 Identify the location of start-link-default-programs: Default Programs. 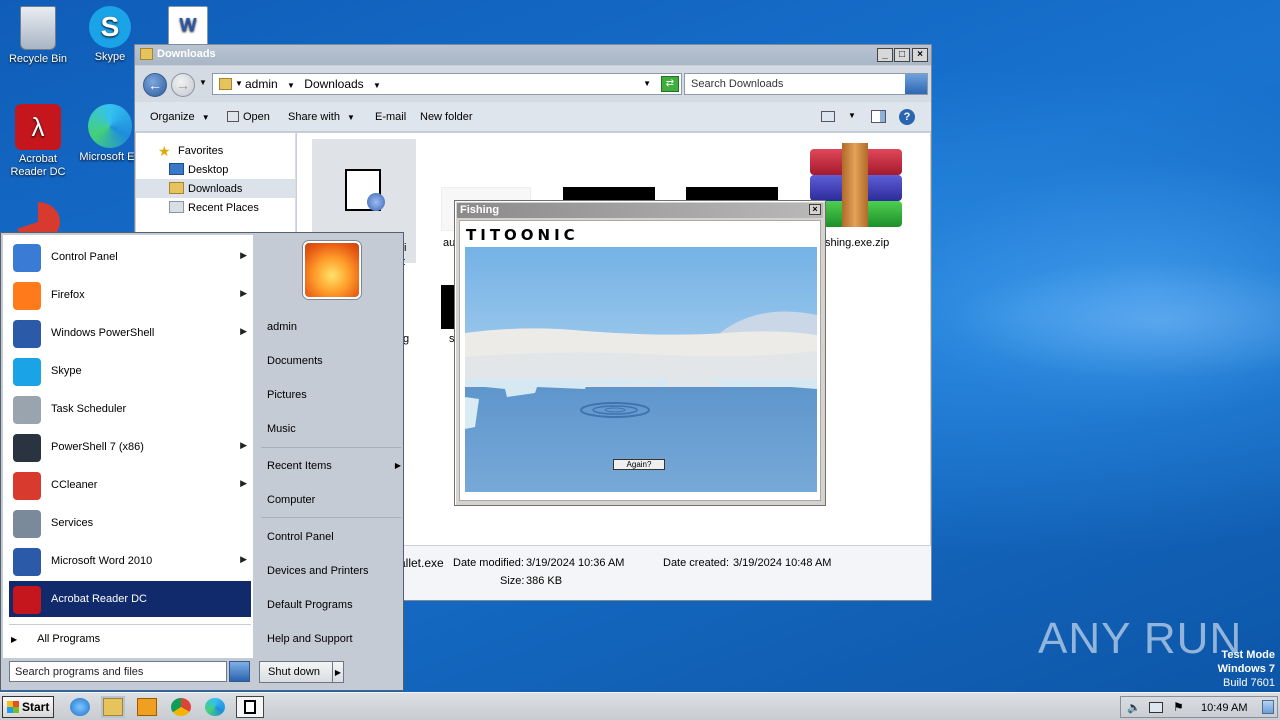
(310, 605).